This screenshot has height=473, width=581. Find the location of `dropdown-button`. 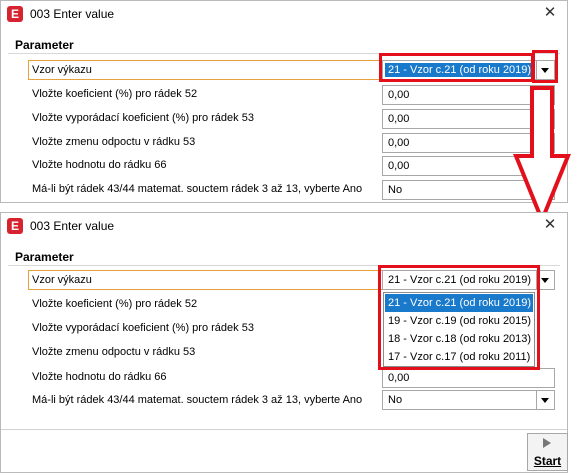

dropdown-button is located at coordinates (545, 400).